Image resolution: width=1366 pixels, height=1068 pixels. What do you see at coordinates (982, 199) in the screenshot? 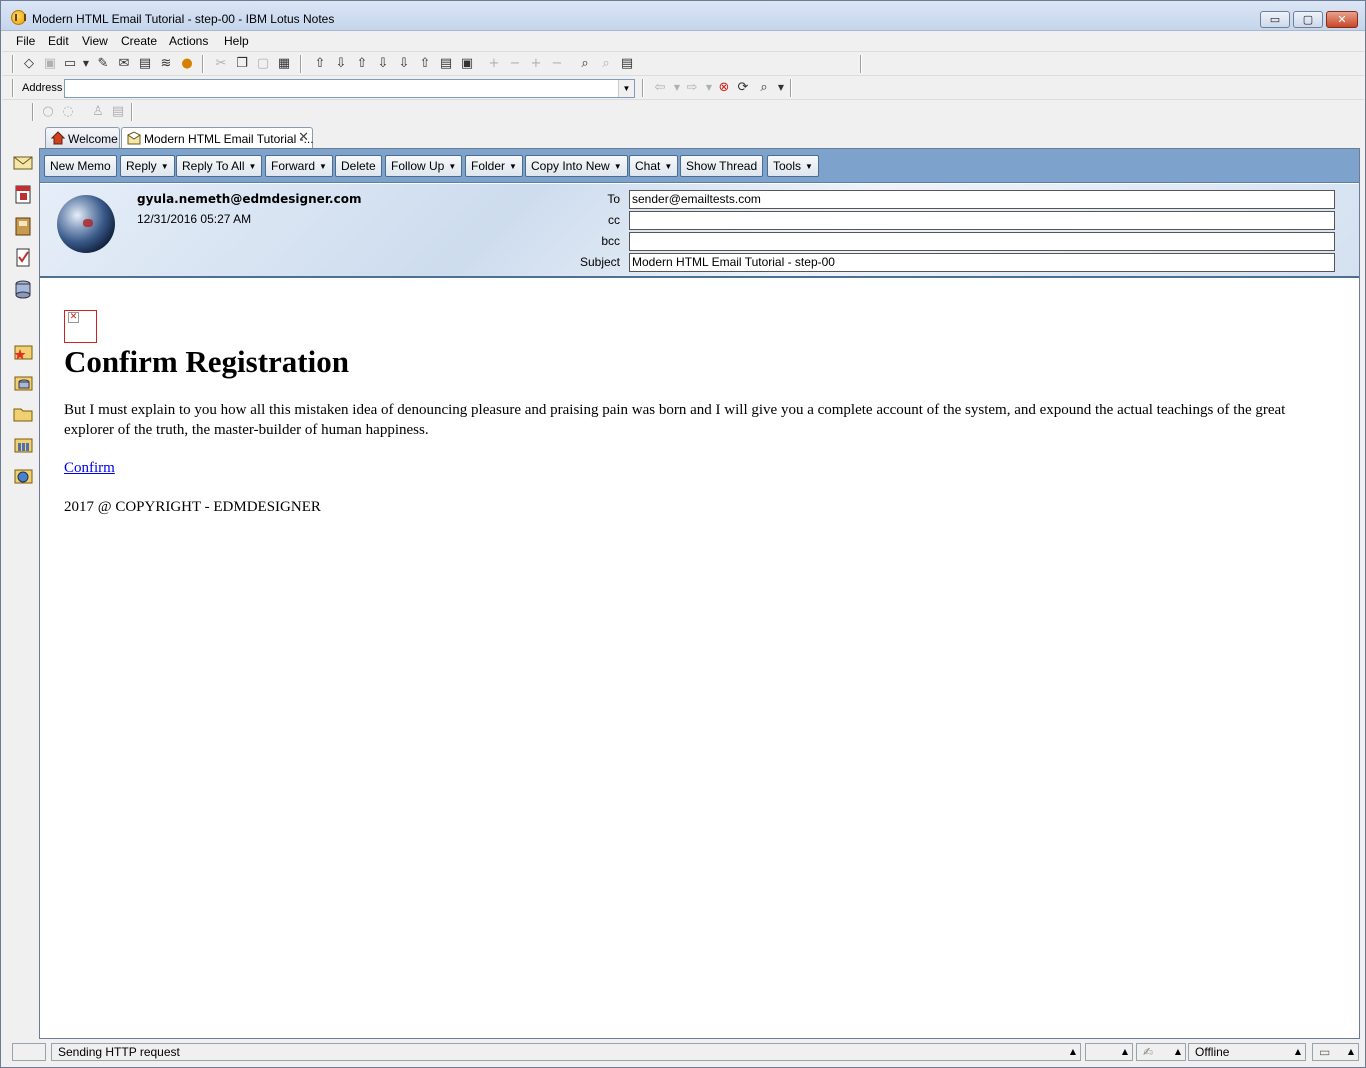
I see `to-field: sender@emailtests.com` at bounding box center [982, 199].